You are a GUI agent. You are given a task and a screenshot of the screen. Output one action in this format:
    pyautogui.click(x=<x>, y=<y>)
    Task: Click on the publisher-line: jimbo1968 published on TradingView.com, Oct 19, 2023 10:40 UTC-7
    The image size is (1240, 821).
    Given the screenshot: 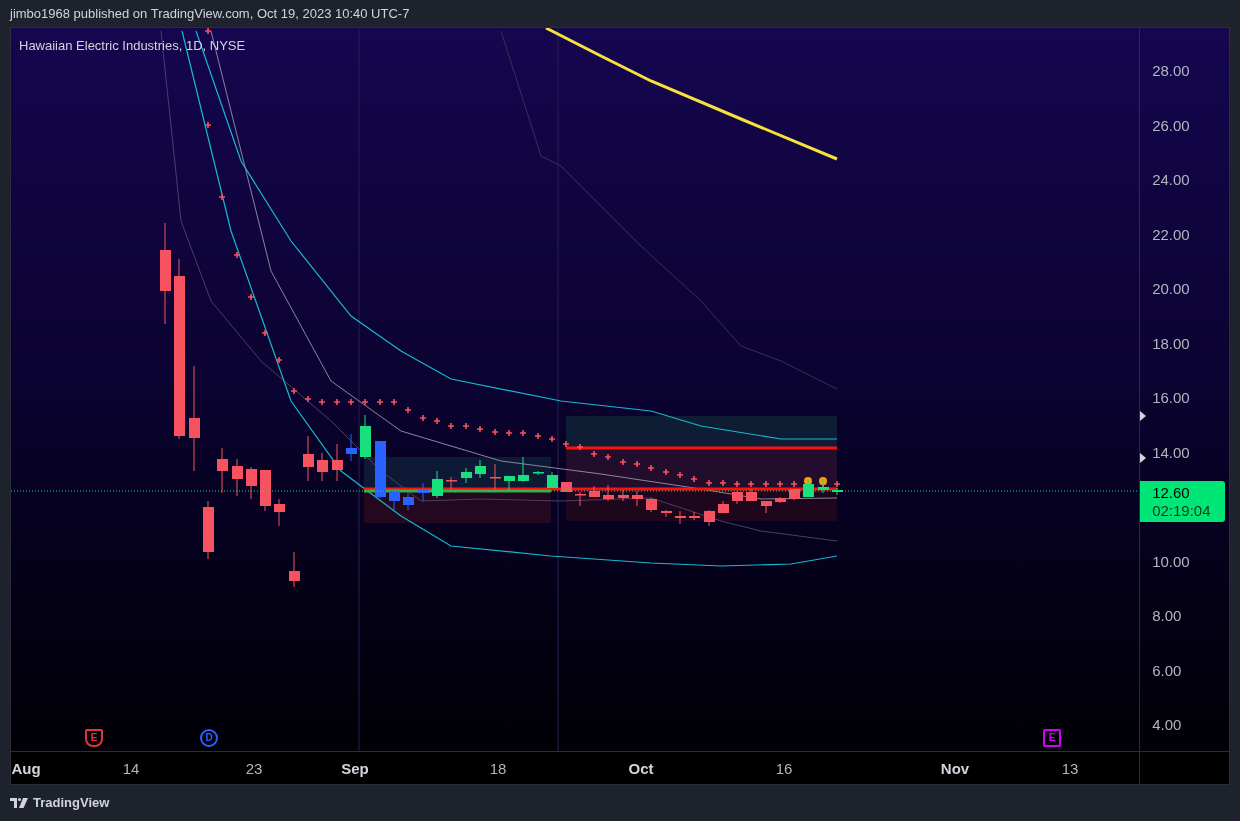 What is the action you would take?
    pyautogui.click(x=210, y=13)
    